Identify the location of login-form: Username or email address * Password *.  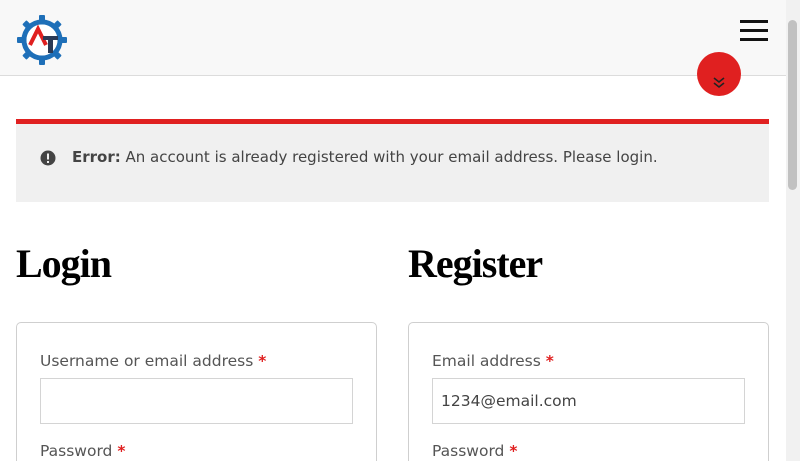
(196, 391).